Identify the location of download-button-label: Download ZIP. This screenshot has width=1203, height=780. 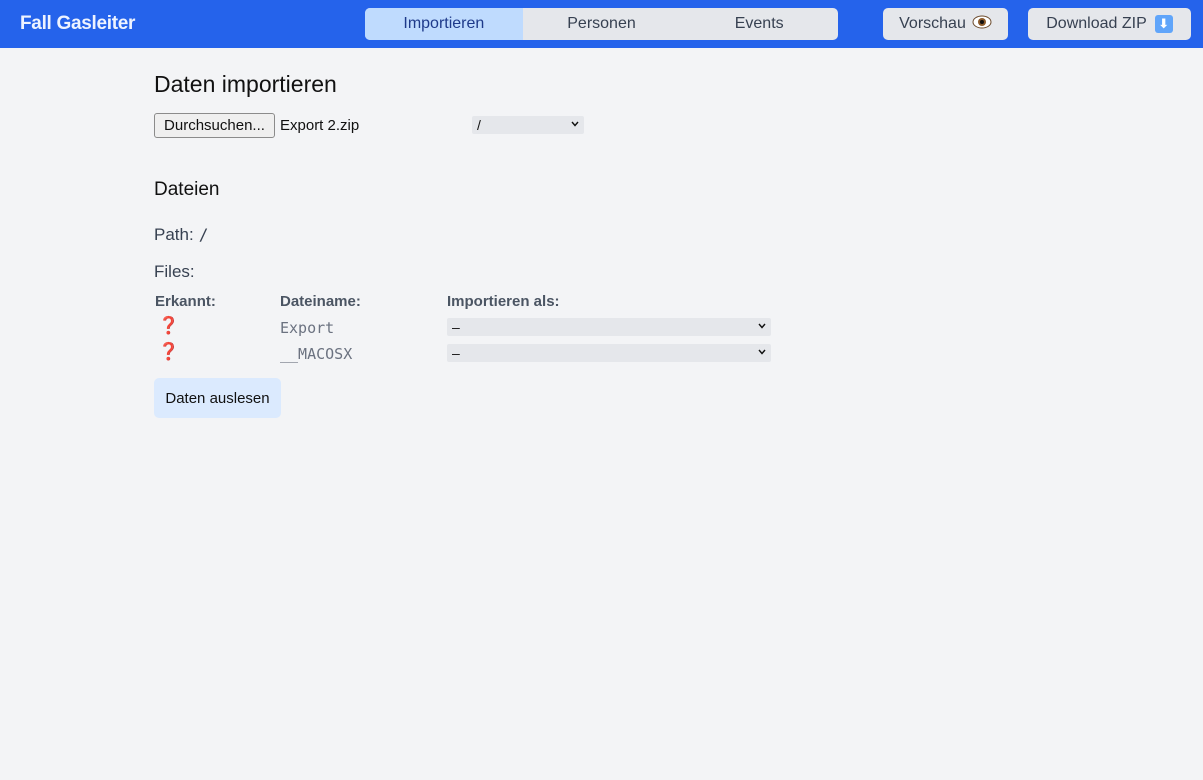
(1096, 23).